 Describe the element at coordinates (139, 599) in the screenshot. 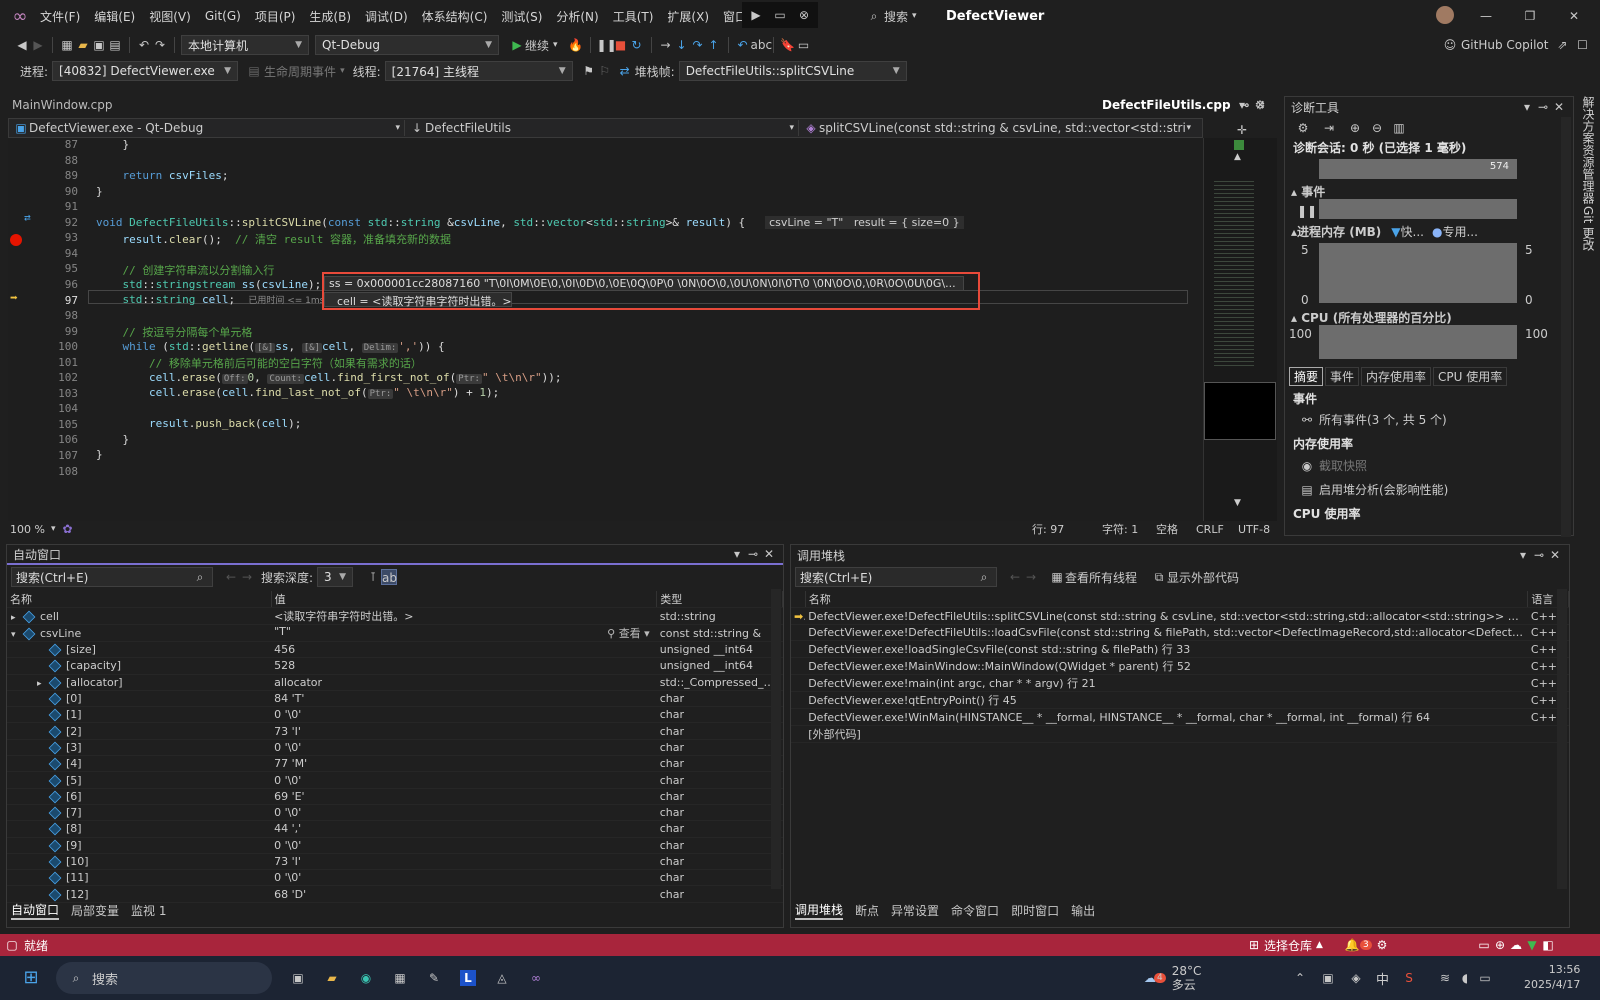

I see `col-name: 名称` at that location.